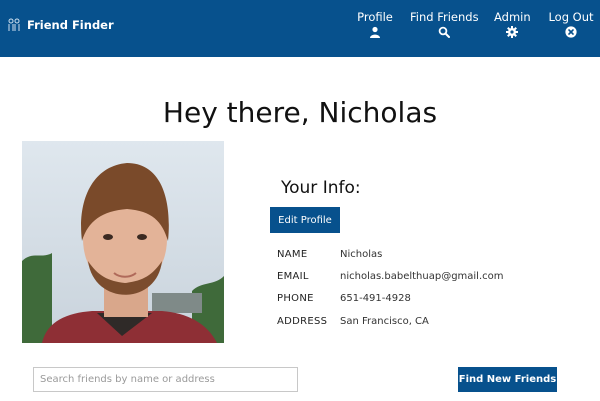 This screenshot has height=401, width=600. I want to click on info-key: PHONE, so click(295, 298).